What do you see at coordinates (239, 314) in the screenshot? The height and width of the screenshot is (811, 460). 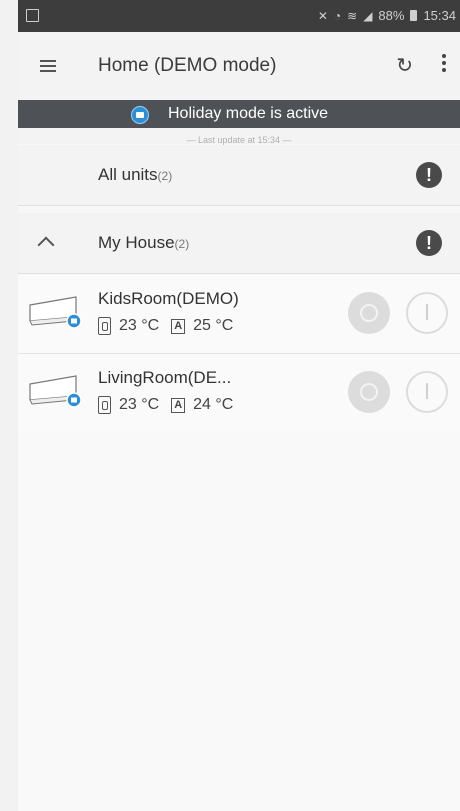 I see `unit-row-kidsroom: KidsRoom(DEMO) 23 °C A 25 °C` at bounding box center [239, 314].